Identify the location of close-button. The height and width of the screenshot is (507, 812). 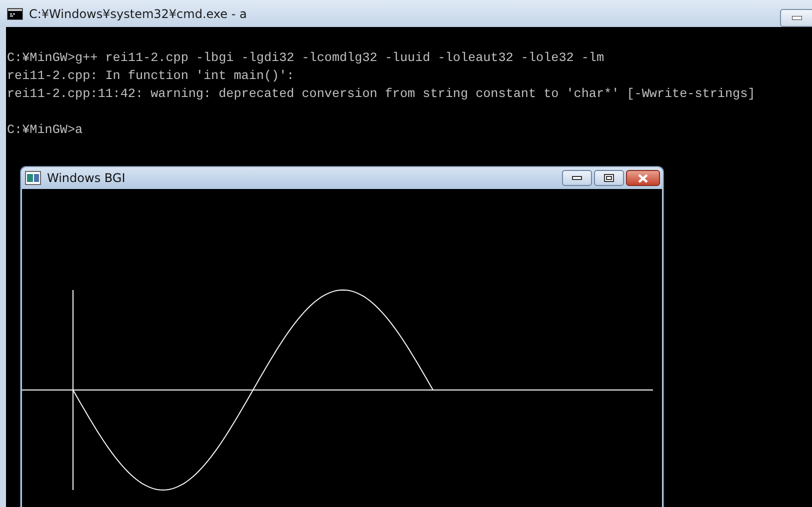
(643, 178).